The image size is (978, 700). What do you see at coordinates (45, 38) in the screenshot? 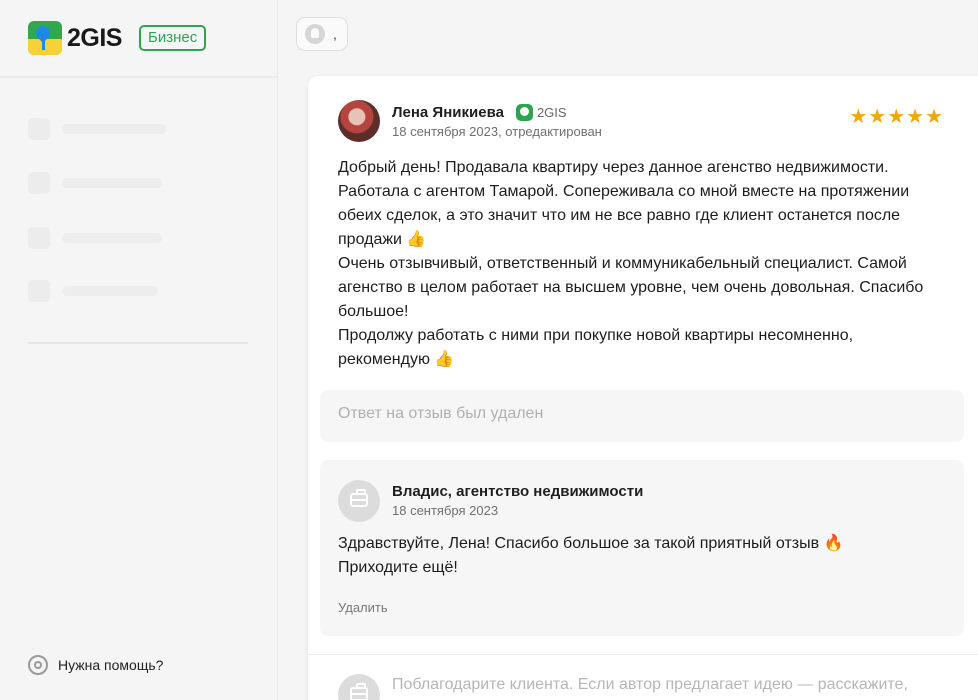
I see `2gis-logo-icon` at bounding box center [45, 38].